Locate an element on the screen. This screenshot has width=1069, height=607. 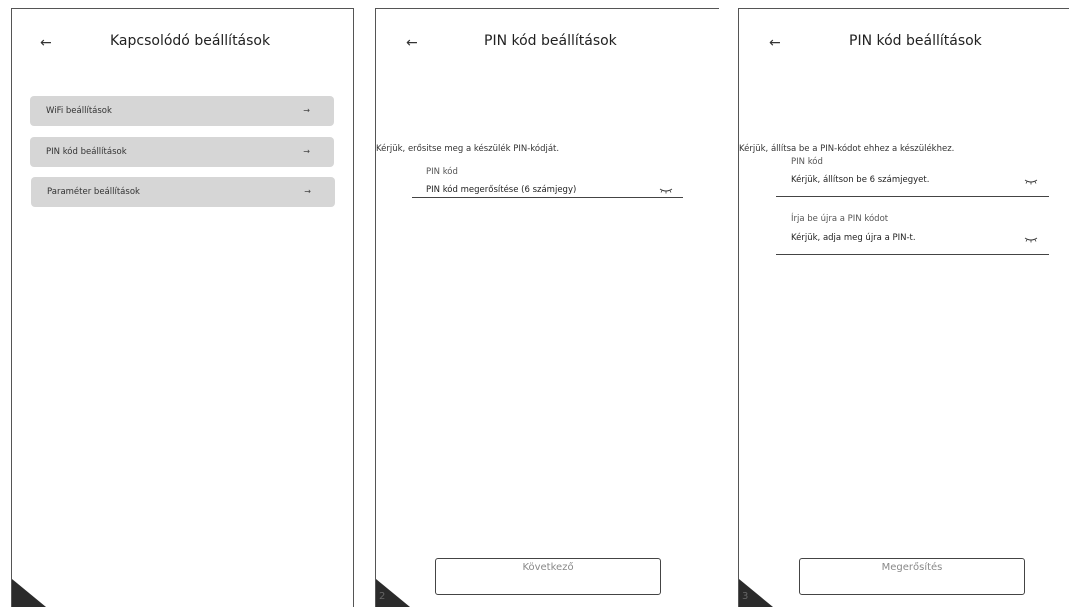
page-number: 3 is located at coordinates (745, 596).